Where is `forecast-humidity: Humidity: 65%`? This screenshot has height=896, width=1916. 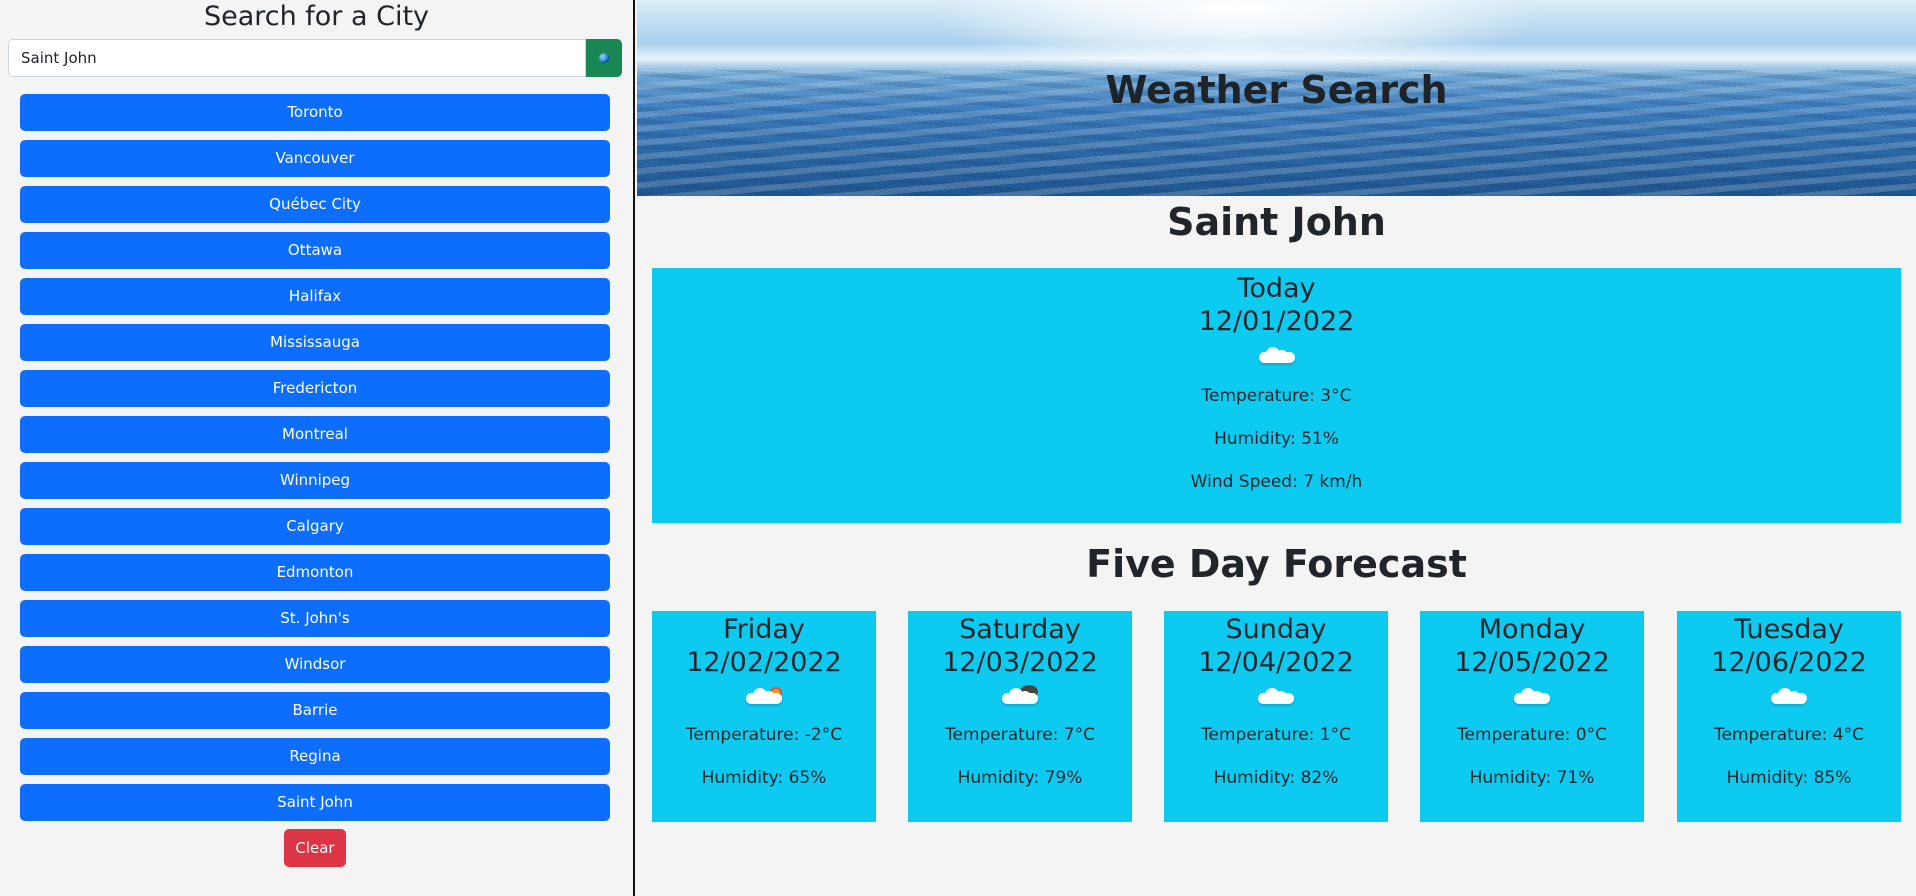 forecast-humidity: Humidity: 65% is located at coordinates (764, 778).